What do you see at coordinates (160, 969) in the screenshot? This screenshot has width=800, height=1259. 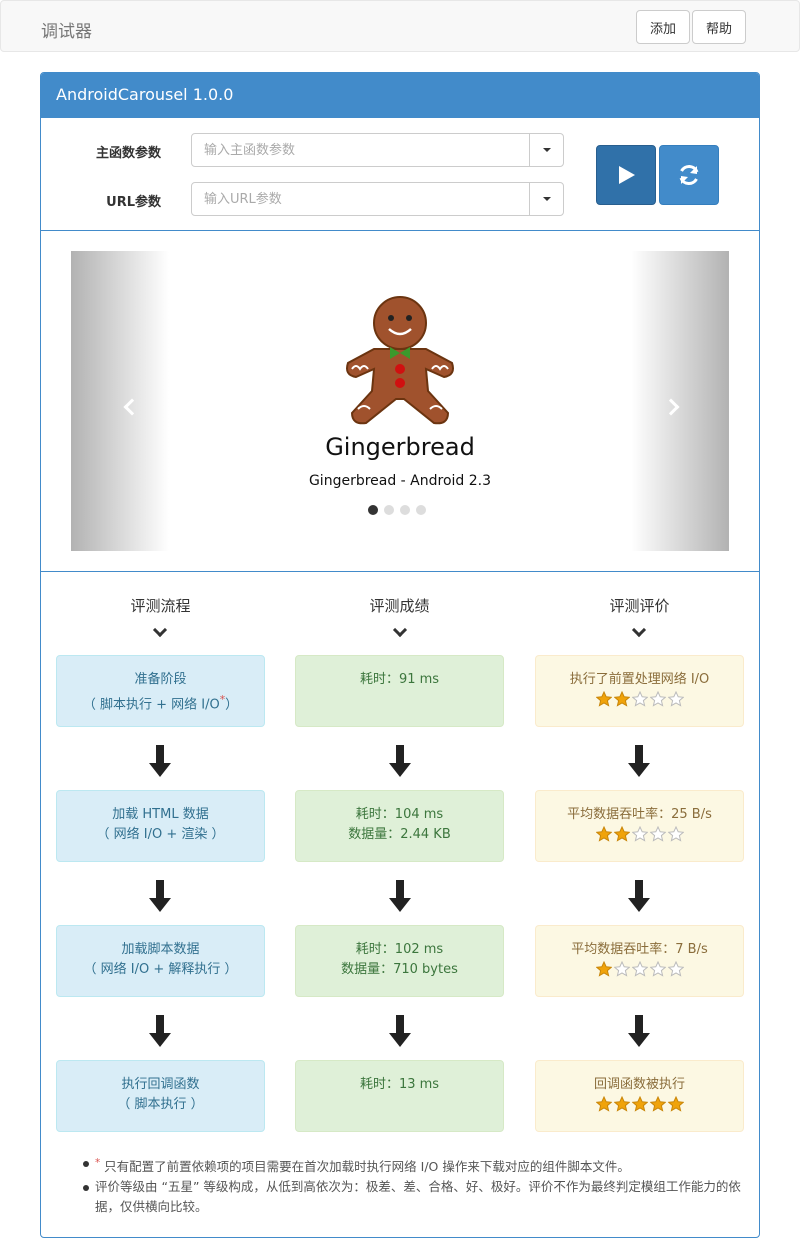 I see `stage-text: （ 网络 I/O + 解释执行 ）` at bounding box center [160, 969].